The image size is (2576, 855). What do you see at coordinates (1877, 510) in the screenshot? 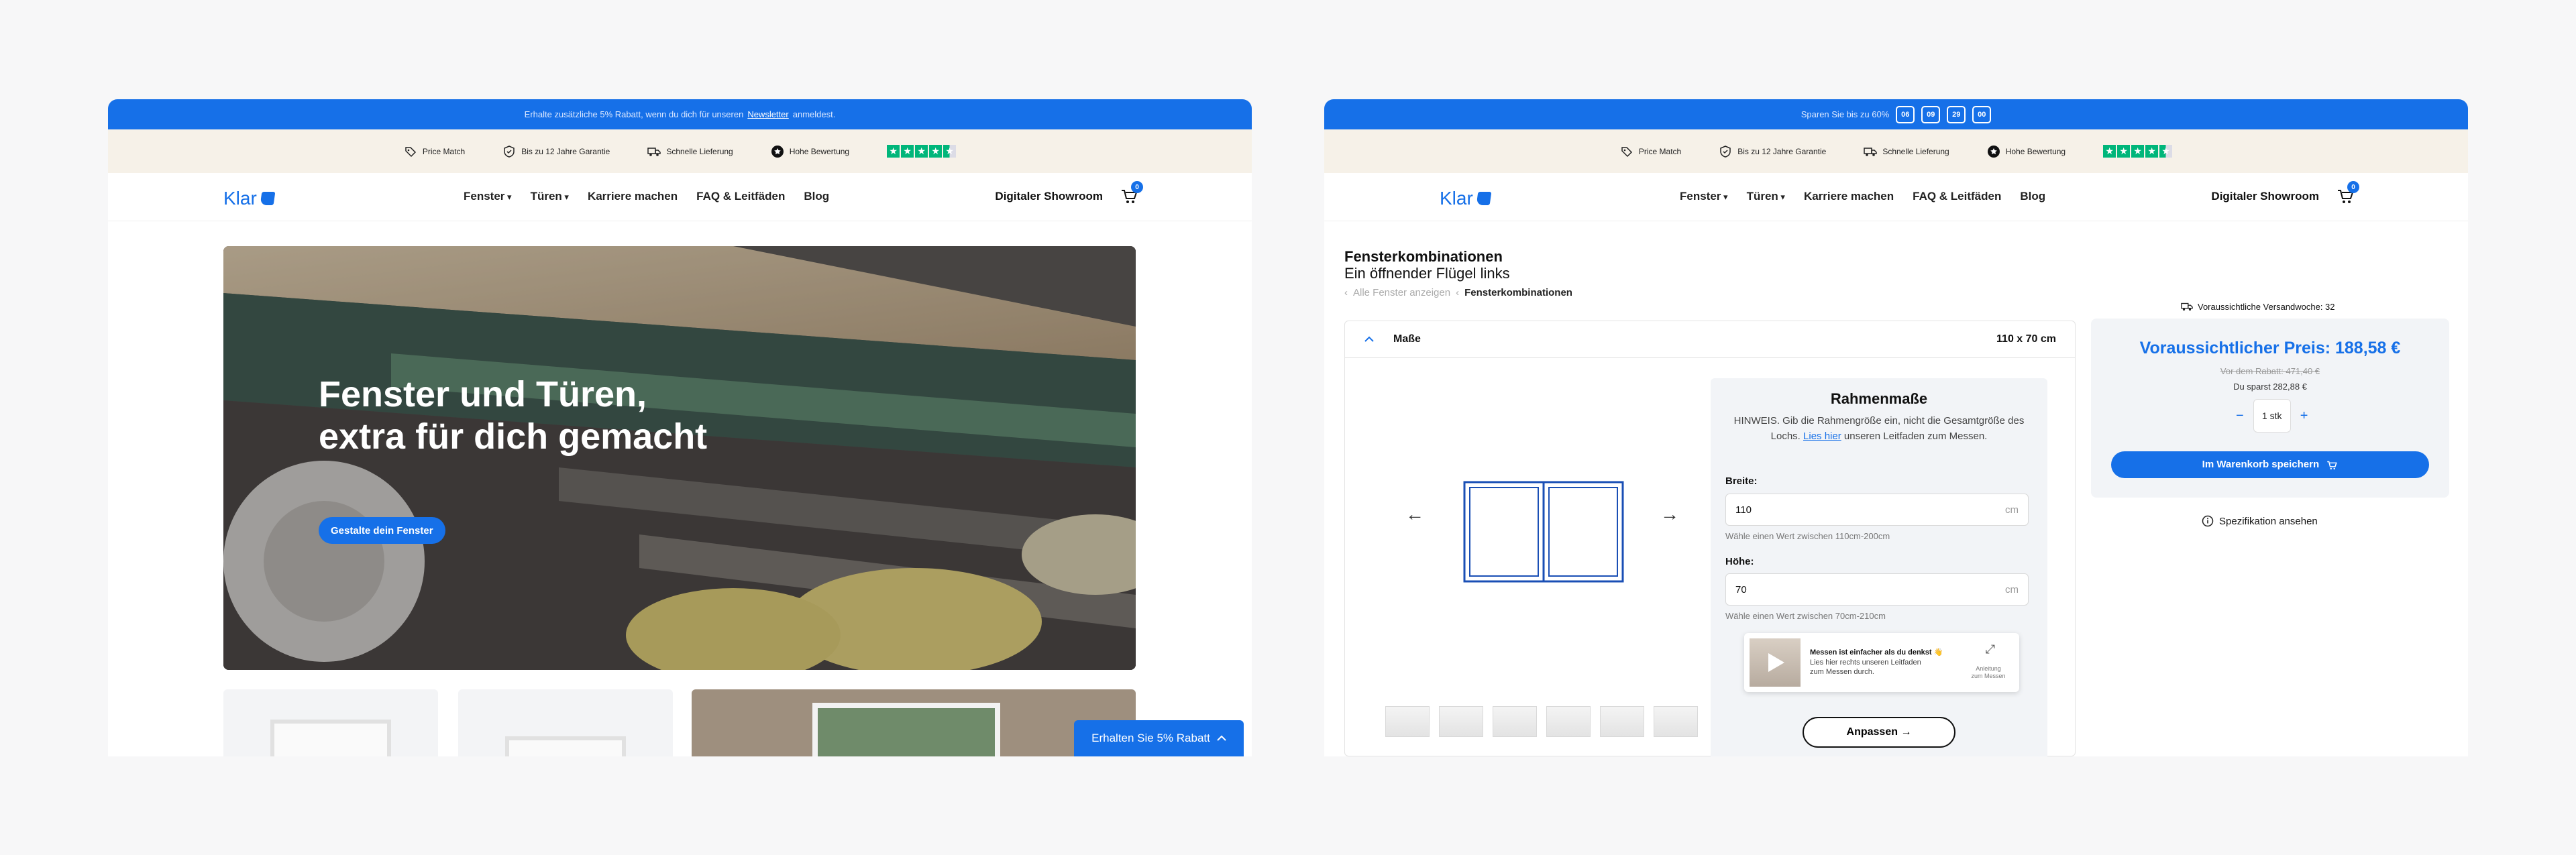
I see `width-input: 110 cm` at bounding box center [1877, 510].